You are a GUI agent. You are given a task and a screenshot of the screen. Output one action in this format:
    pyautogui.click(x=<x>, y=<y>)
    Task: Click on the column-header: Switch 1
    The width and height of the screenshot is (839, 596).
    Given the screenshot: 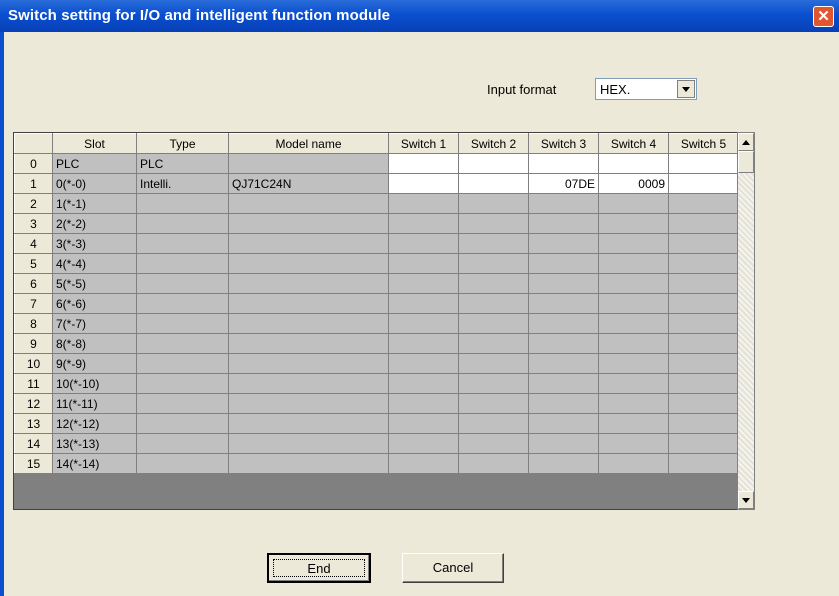 What is the action you would take?
    pyautogui.click(x=423, y=143)
    